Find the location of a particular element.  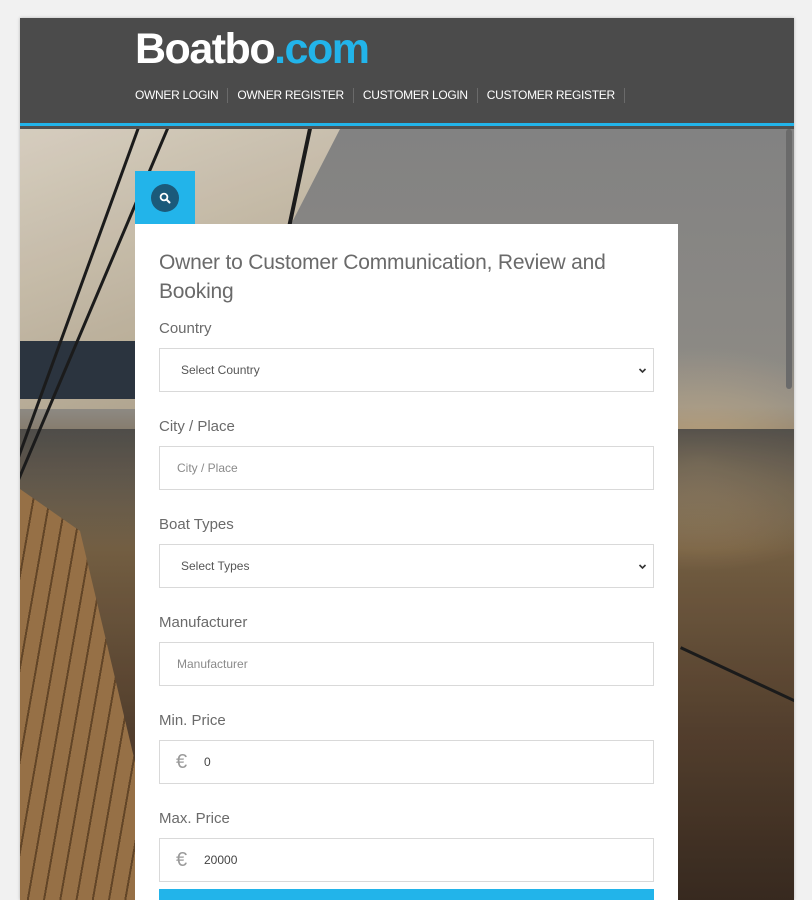

max-price-value: 20000 is located at coordinates (221, 860).